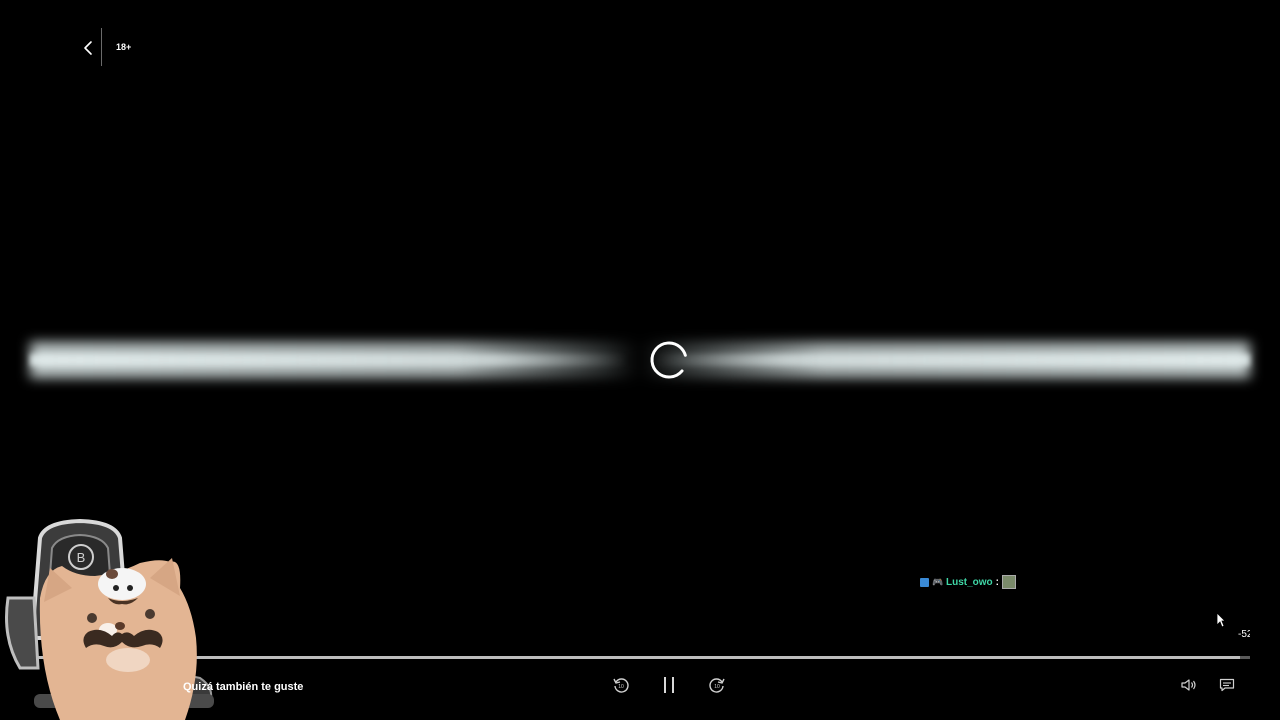  Describe the element at coordinates (1009, 582) in the screenshot. I see `emote-icon` at that location.